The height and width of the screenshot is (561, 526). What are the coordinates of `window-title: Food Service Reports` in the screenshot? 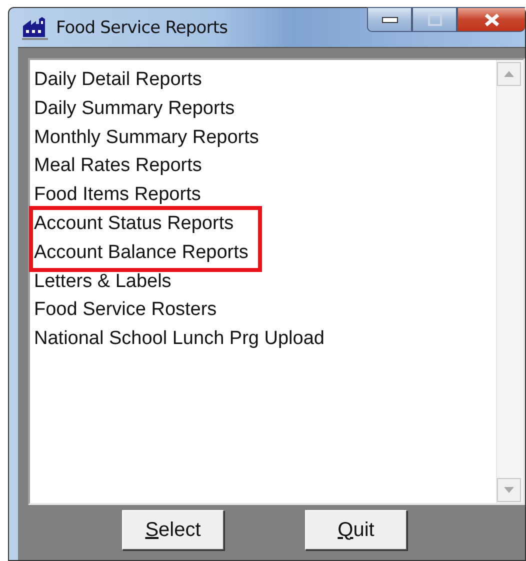 It's located at (142, 28).